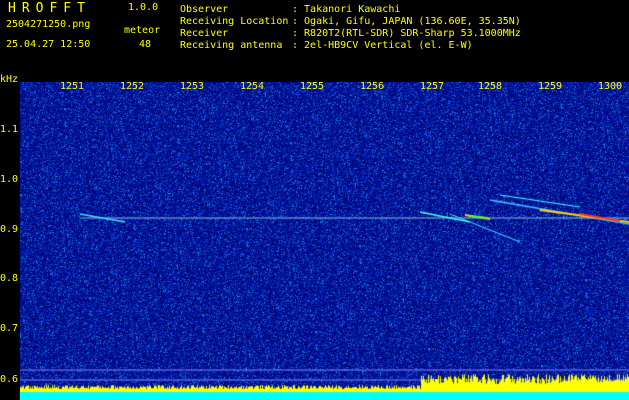 The width and height of the screenshot is (629, 400). Describe the element at coordinates (382, 45) in the screenshot. I see `antenna-value: : 2el-HB9CV Vertical (el. E-W)` at that location.